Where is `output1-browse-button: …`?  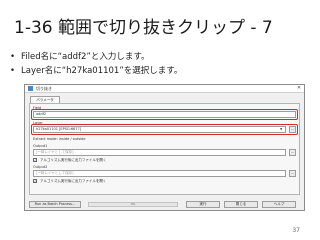 output1-browse-button: … is located at coordinates (292, 152).